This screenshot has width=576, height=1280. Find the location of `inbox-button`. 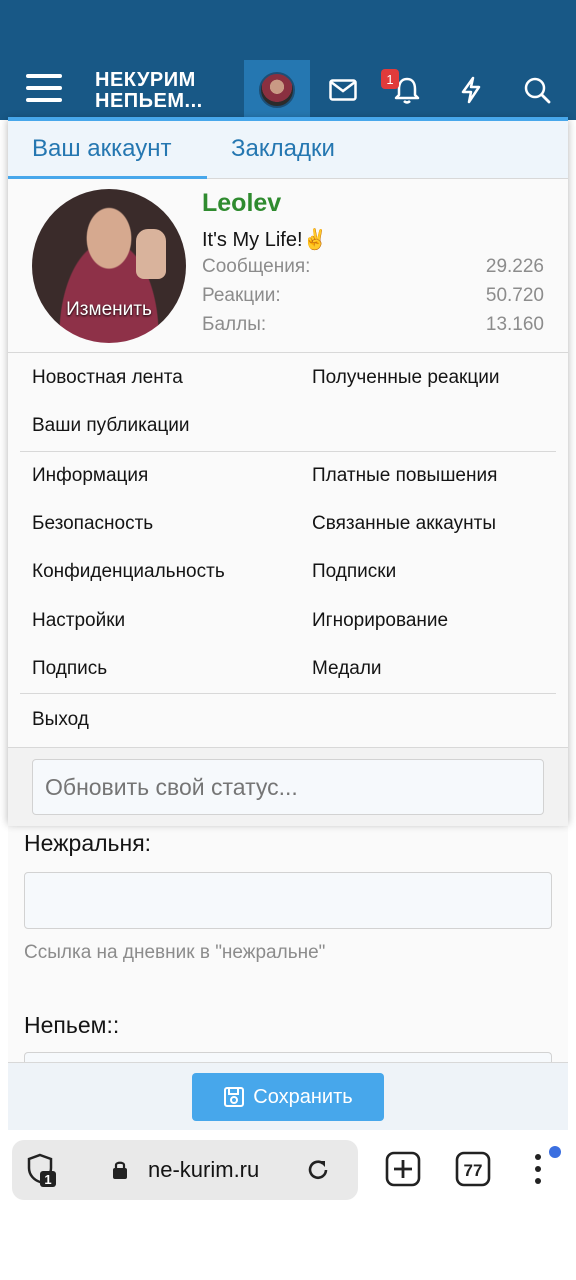

inbox-button is located at coordinates (343, 90).